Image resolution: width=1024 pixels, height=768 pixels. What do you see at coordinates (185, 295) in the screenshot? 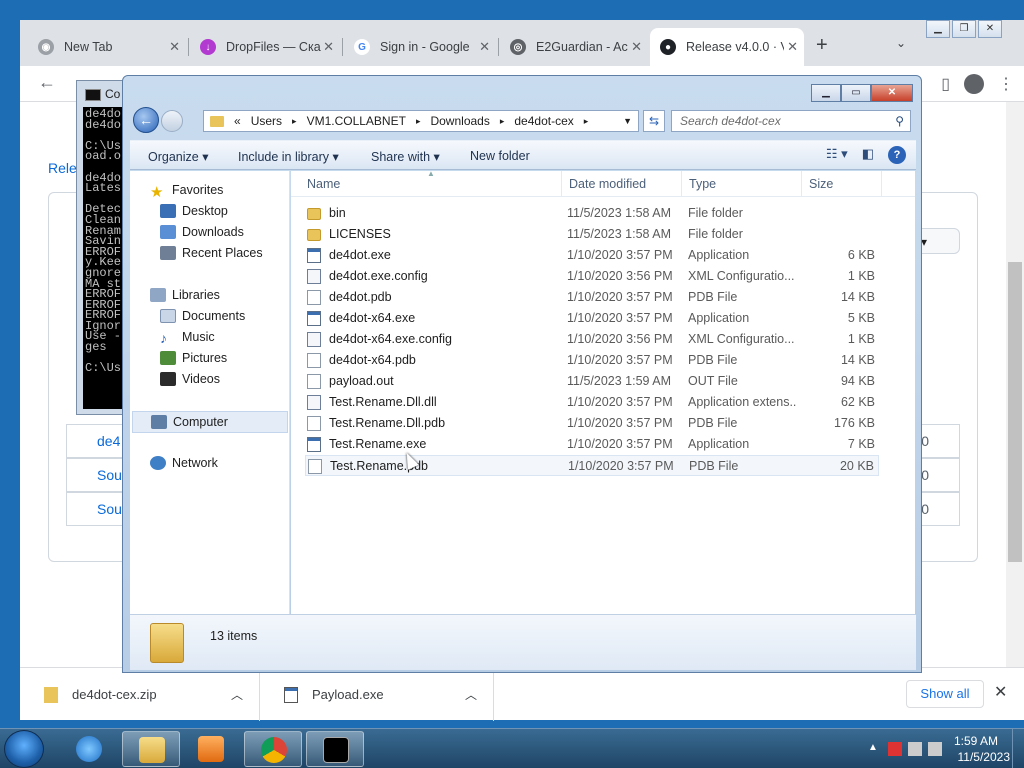
I see `nav-libraries: Libraries` at bounding box center [185, 295].